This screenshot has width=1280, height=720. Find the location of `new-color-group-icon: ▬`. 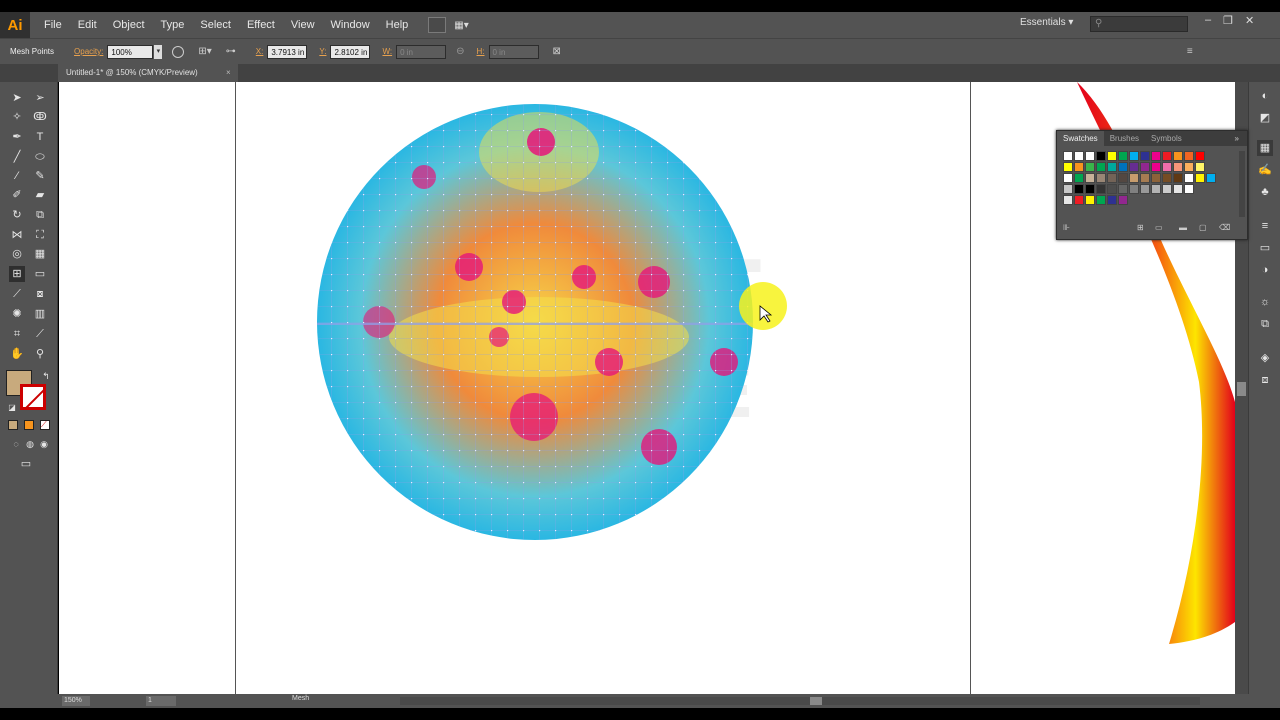

new-color-group-icon: ▬ is located at coordinates (1183, 227).